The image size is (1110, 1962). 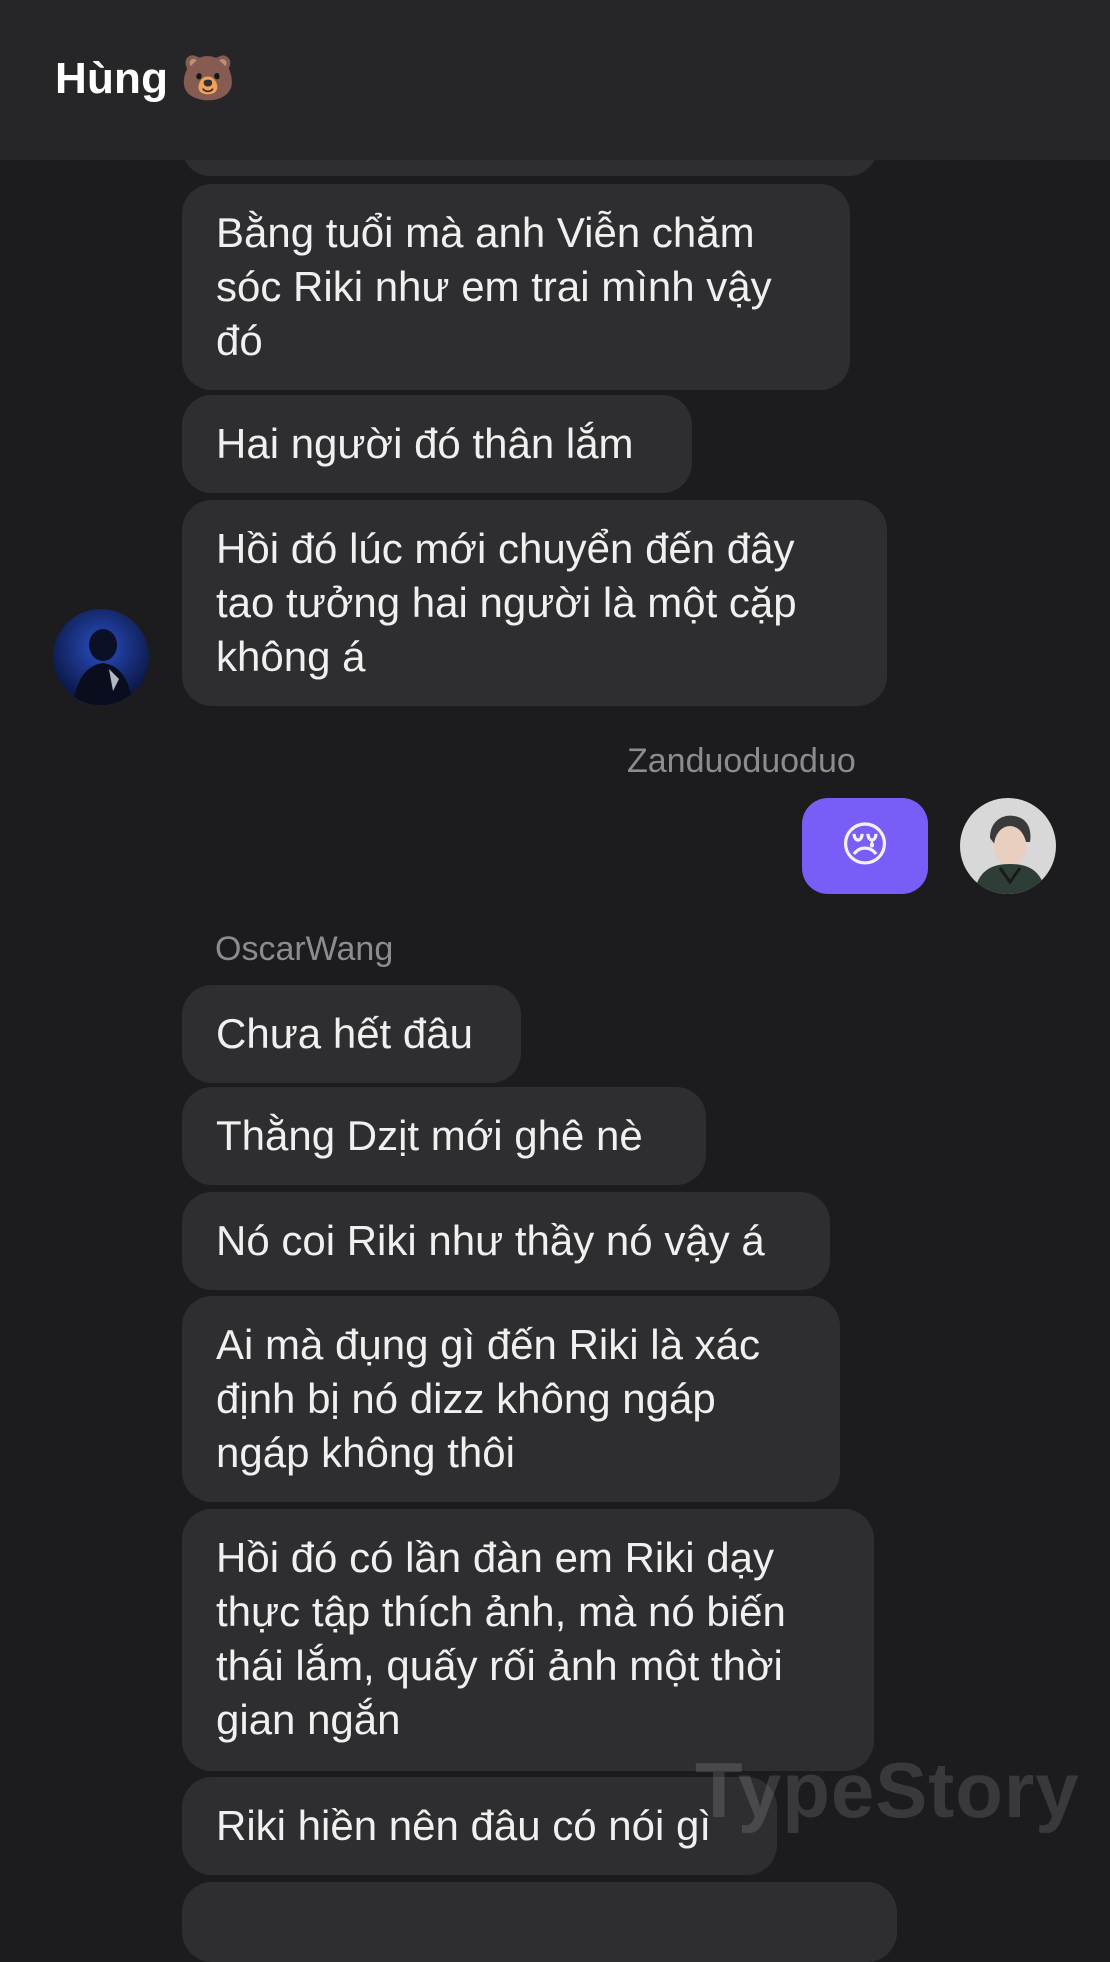 I want to click on my-sender-name: Zanduoduoduo, so click(x=741, y=761).